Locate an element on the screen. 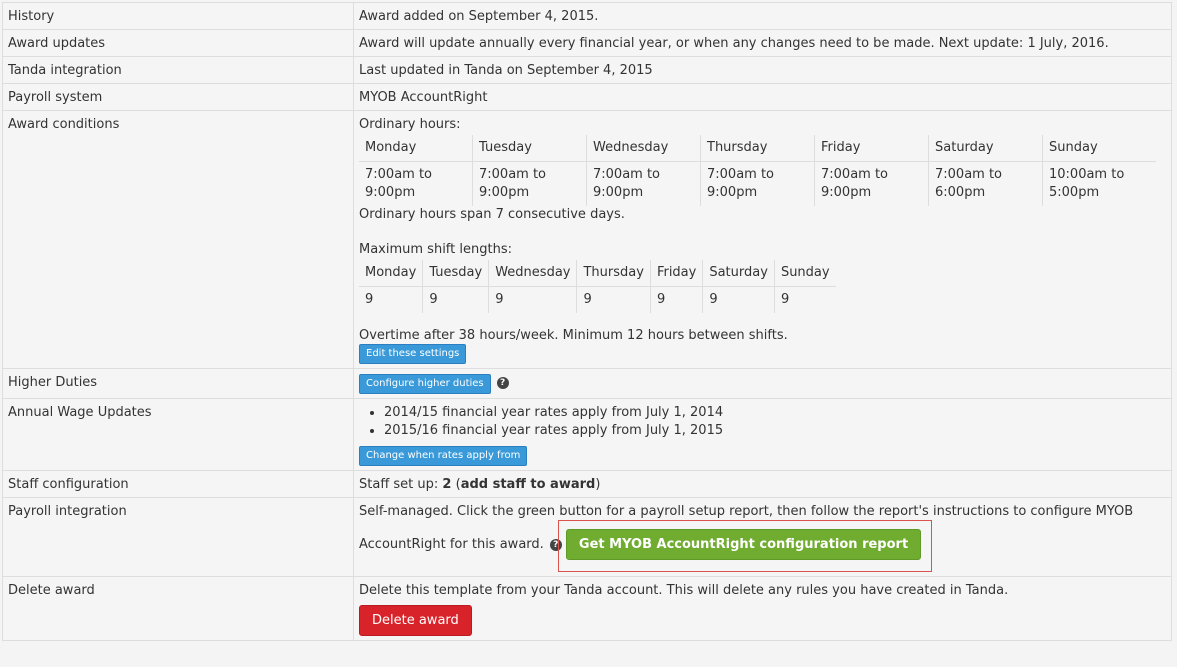 The height and width of the screenshot is (667, 1177). edit-settings-button: Edit these settings is located at coordinates (413, 354).